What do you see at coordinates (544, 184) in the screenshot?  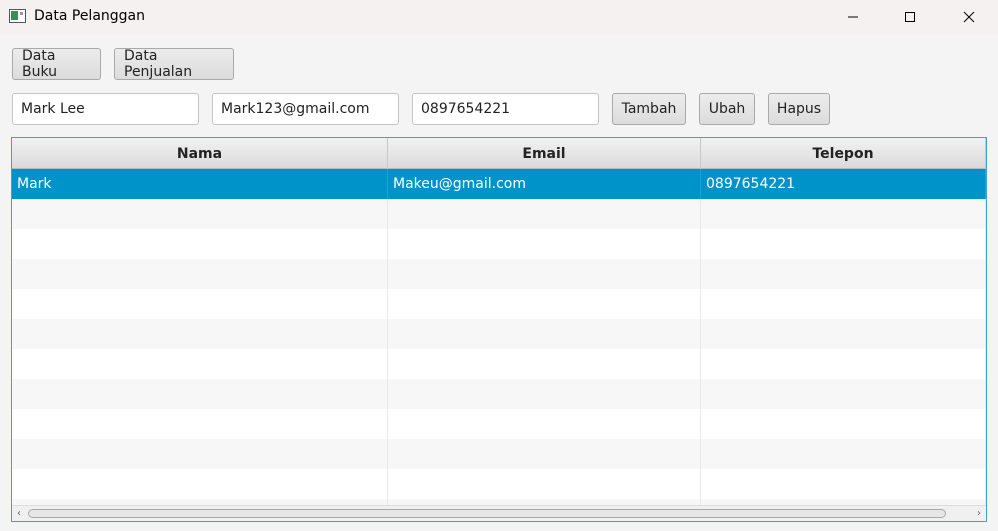 I see `cell-email: Makeu@gmail.com` at bounding box center [544, 184].